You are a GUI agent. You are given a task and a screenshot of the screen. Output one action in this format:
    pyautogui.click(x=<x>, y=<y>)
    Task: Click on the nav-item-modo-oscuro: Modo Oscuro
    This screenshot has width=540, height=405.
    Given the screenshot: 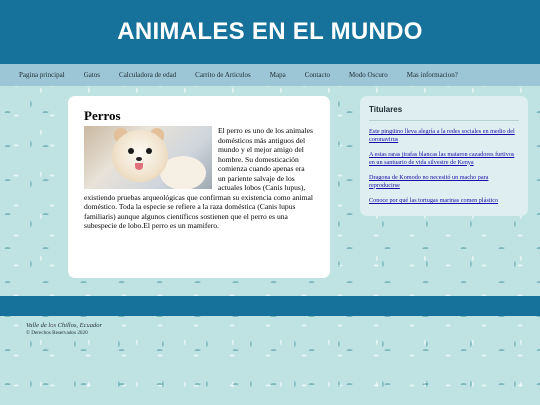 What is the action you would take?
    pyautogui.click(x=368, y=75)
    